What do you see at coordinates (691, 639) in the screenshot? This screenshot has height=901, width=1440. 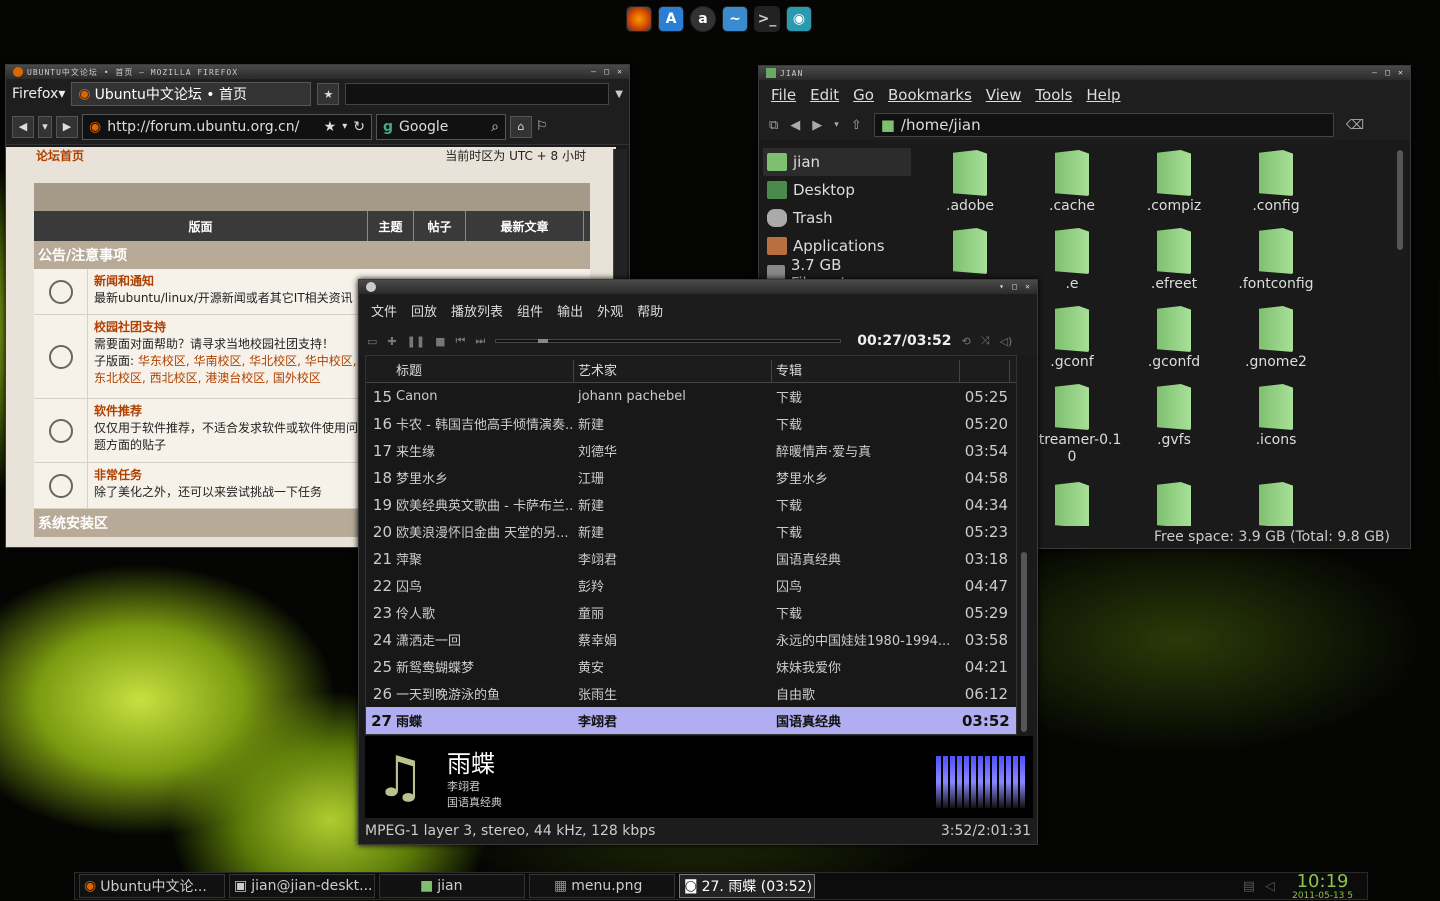 I see `playlist-row: 24 潇洒走一回 蔡幸娟 永远的中国娃娃1980-1994... 03:58` at bounding box center [691, 639].